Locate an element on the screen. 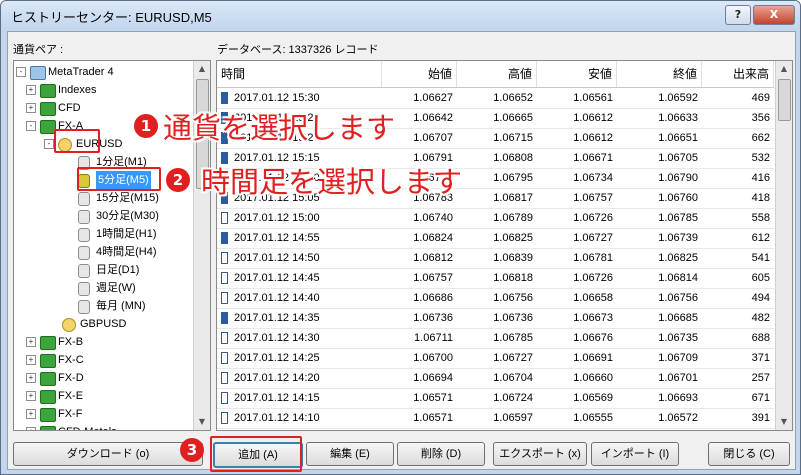 The height and width of the screenshot is (475, 801). folder-icon is located at coordinates (48, 91).